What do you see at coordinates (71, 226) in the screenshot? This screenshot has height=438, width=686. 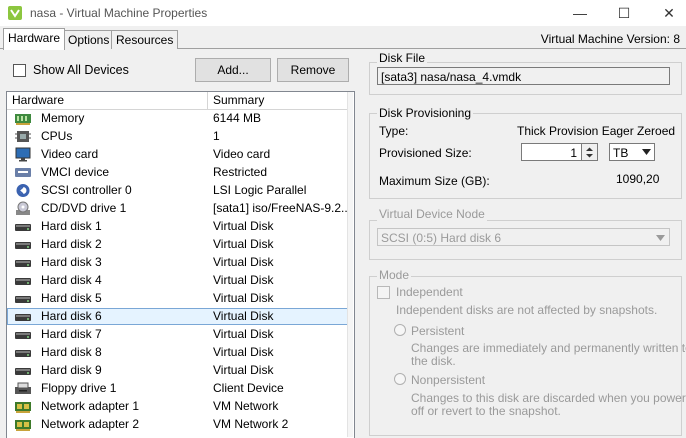 I see `device-name: Hard disk 1` at bounding box center [71, 226].